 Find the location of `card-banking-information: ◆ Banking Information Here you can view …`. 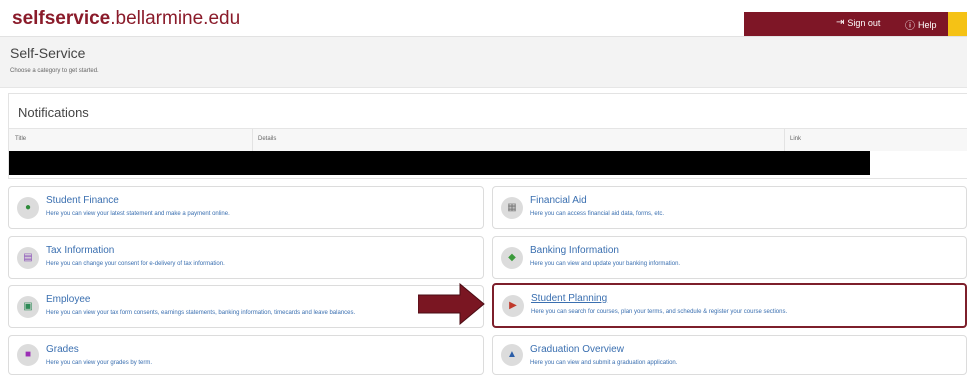

card-banking-information: ◆ Banking Information Here you can view … is located at coordinates (729, 257).